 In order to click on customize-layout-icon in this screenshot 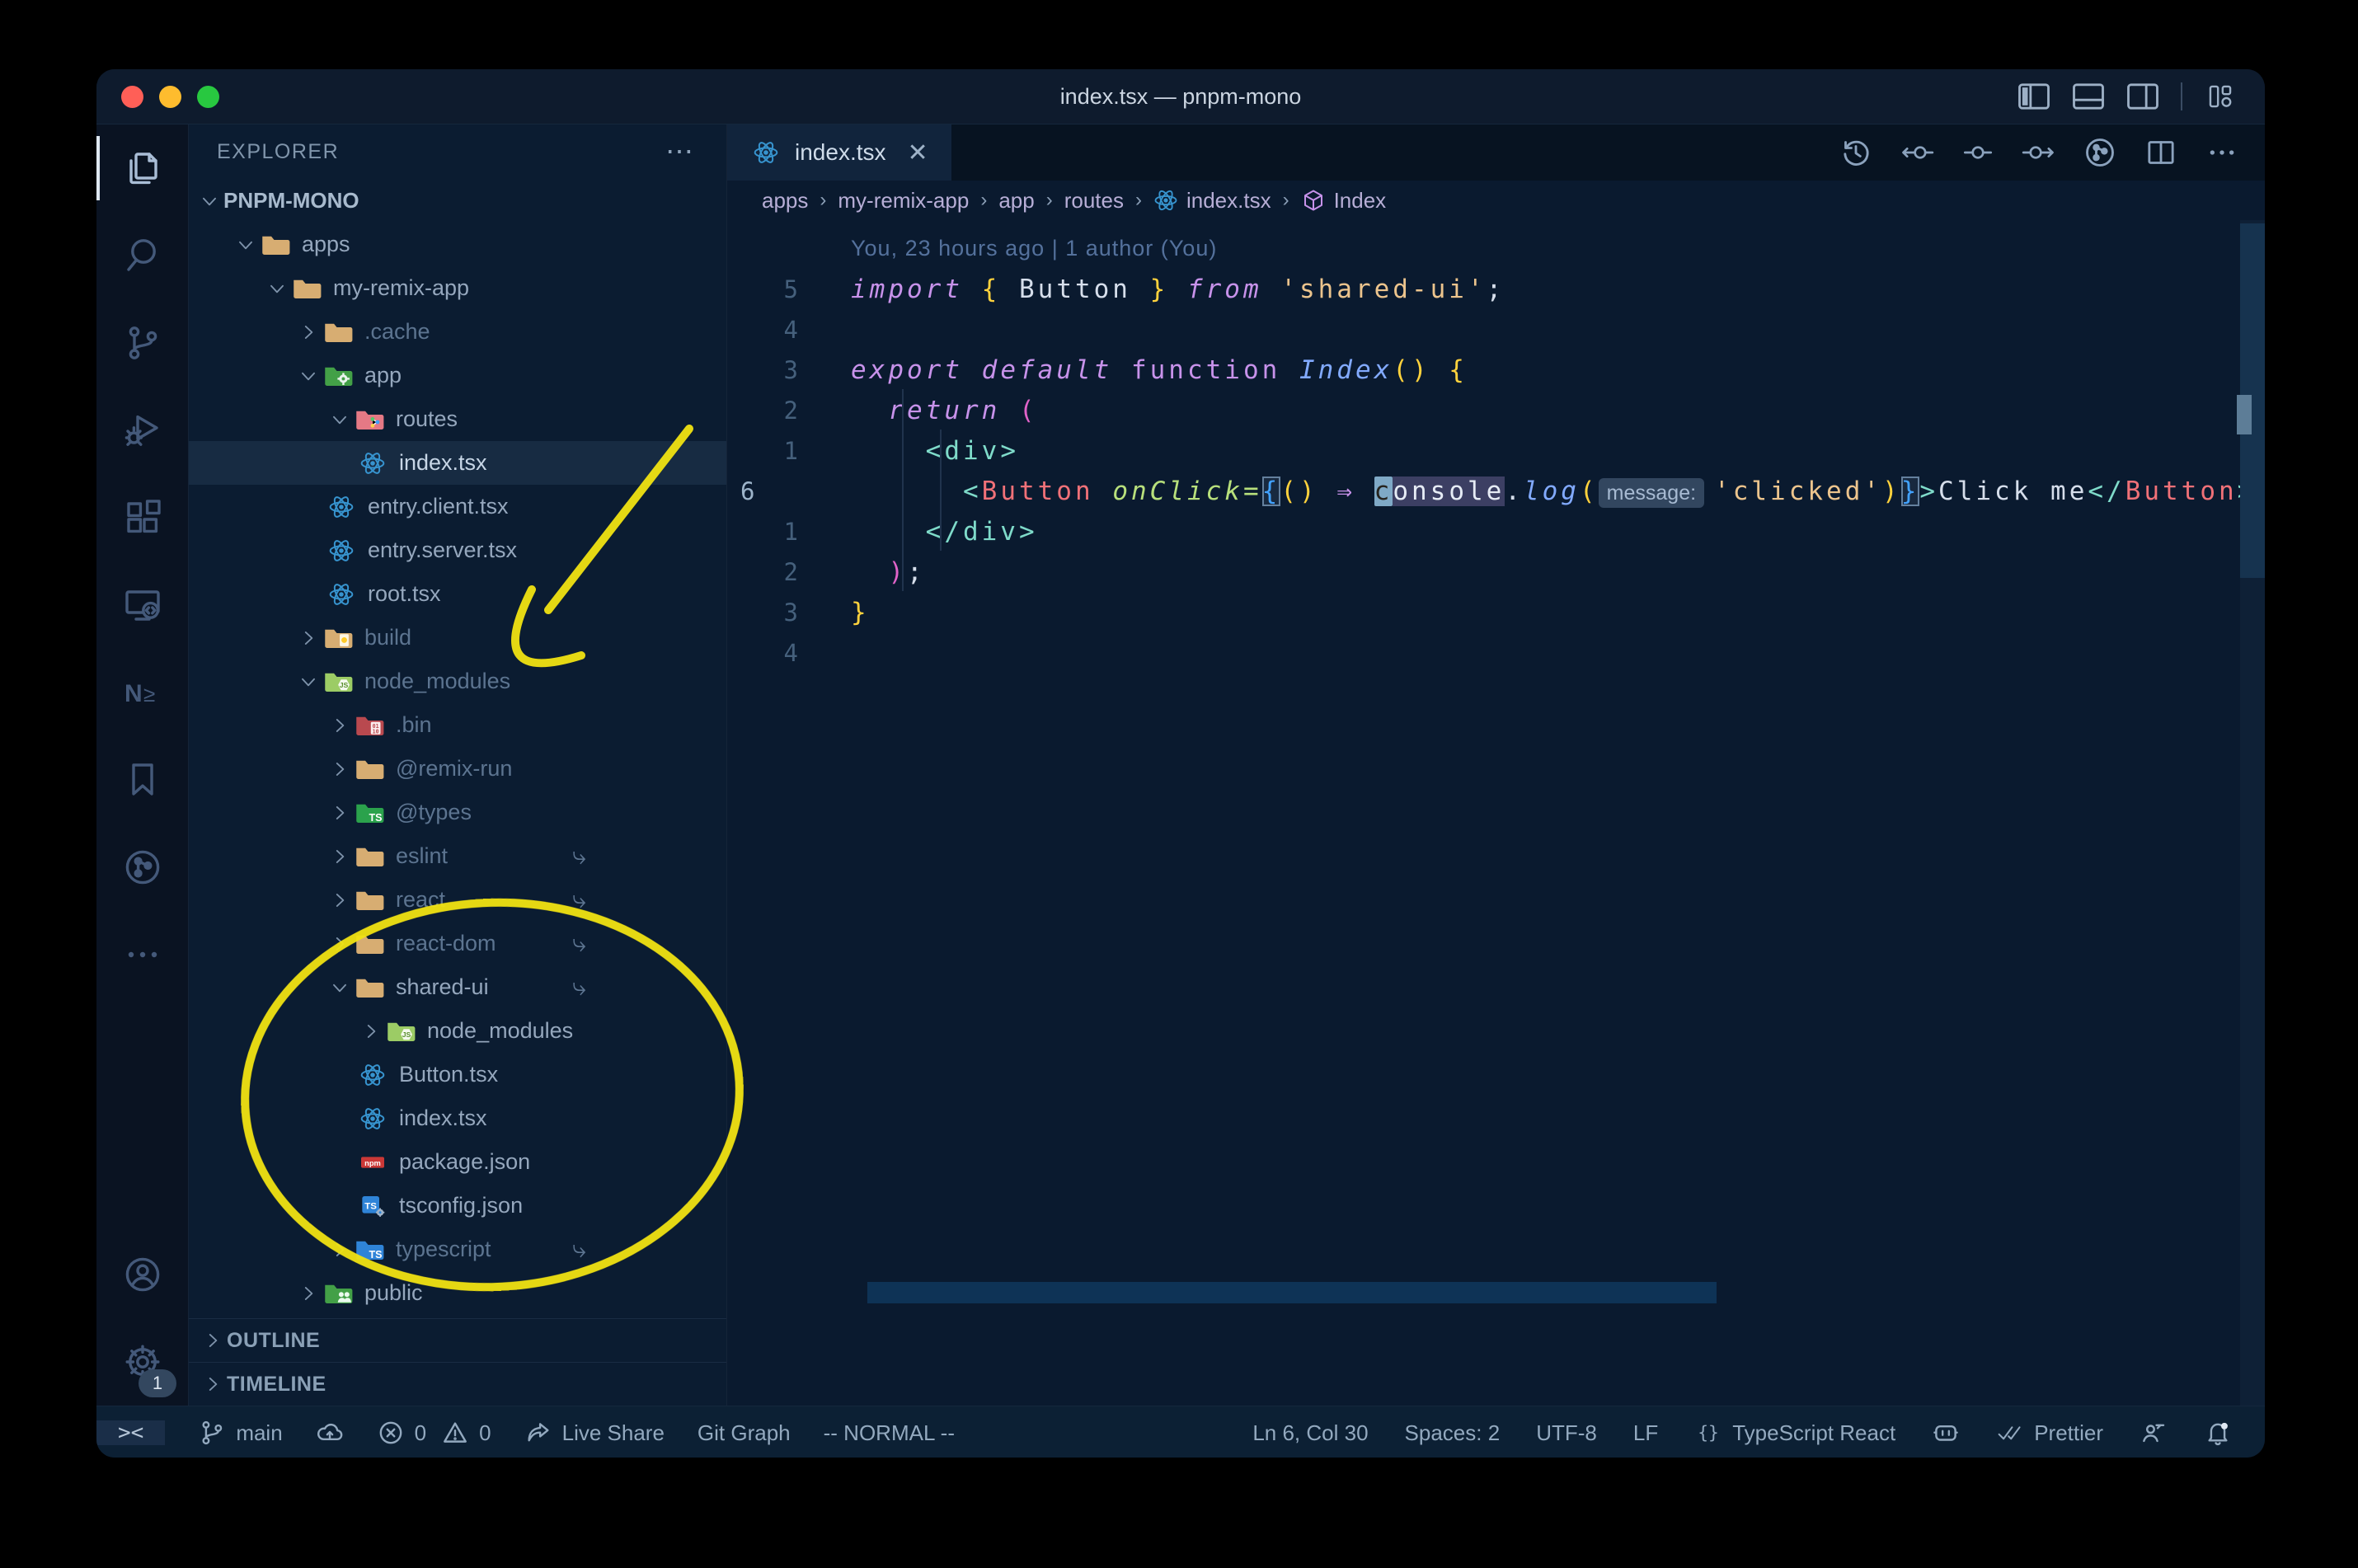, I will do `click(2221, 96)`.